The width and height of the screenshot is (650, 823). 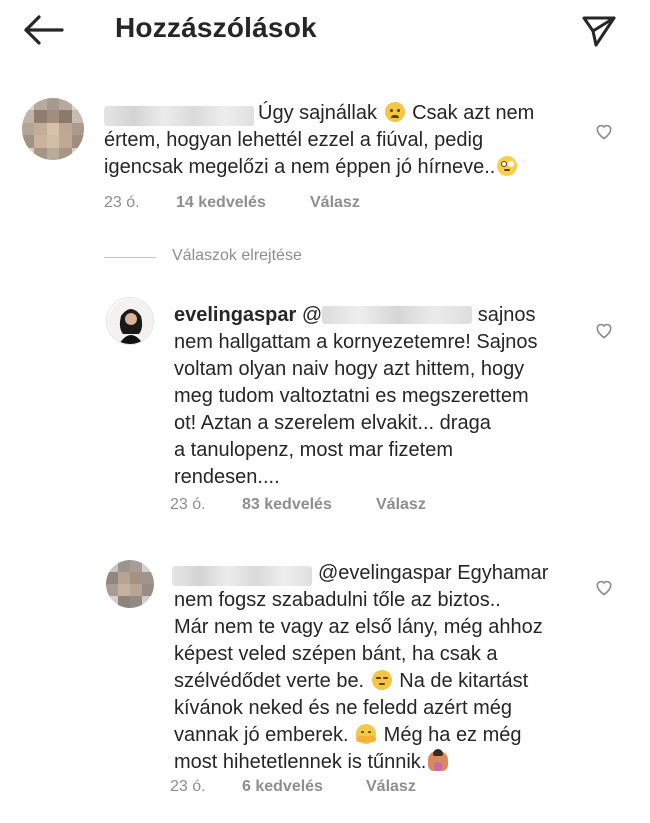 I want to click on back-button, so click(x=44, y=30).